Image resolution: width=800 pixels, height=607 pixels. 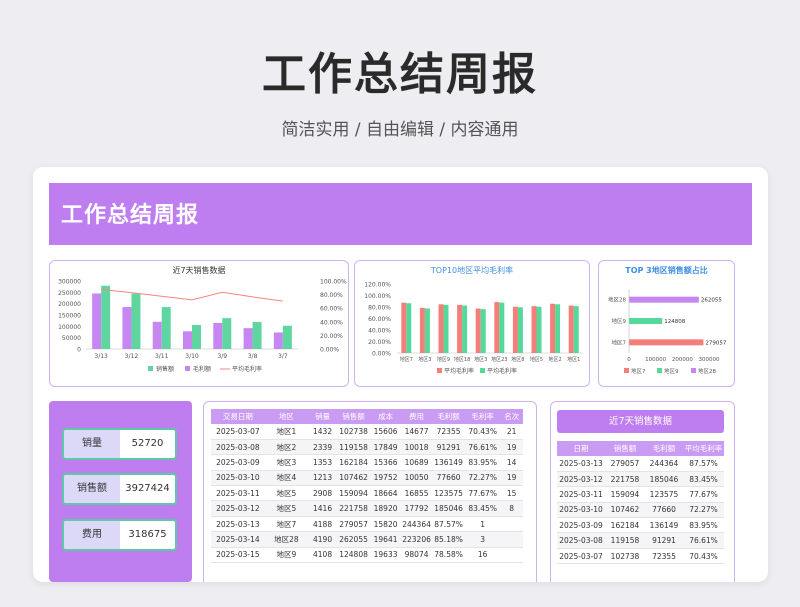 I want to click on y-tick-label: 200000, so click(x=69, y=304).